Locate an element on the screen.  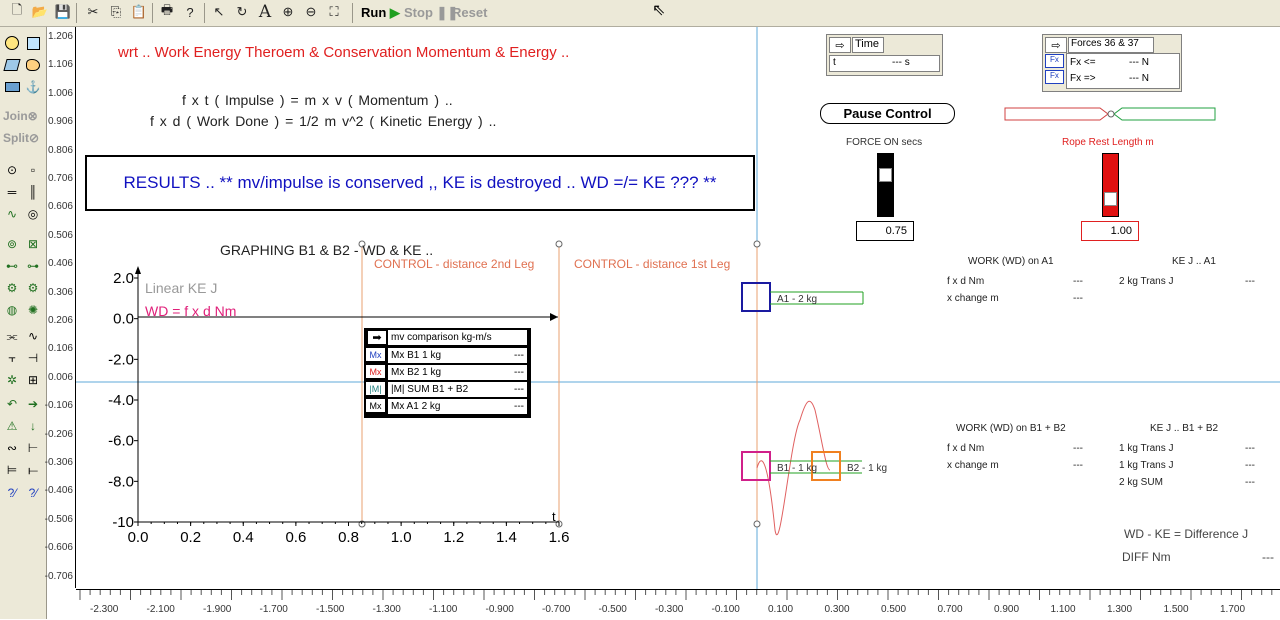
diff-value: --- is located at coordinates (1268, 557).